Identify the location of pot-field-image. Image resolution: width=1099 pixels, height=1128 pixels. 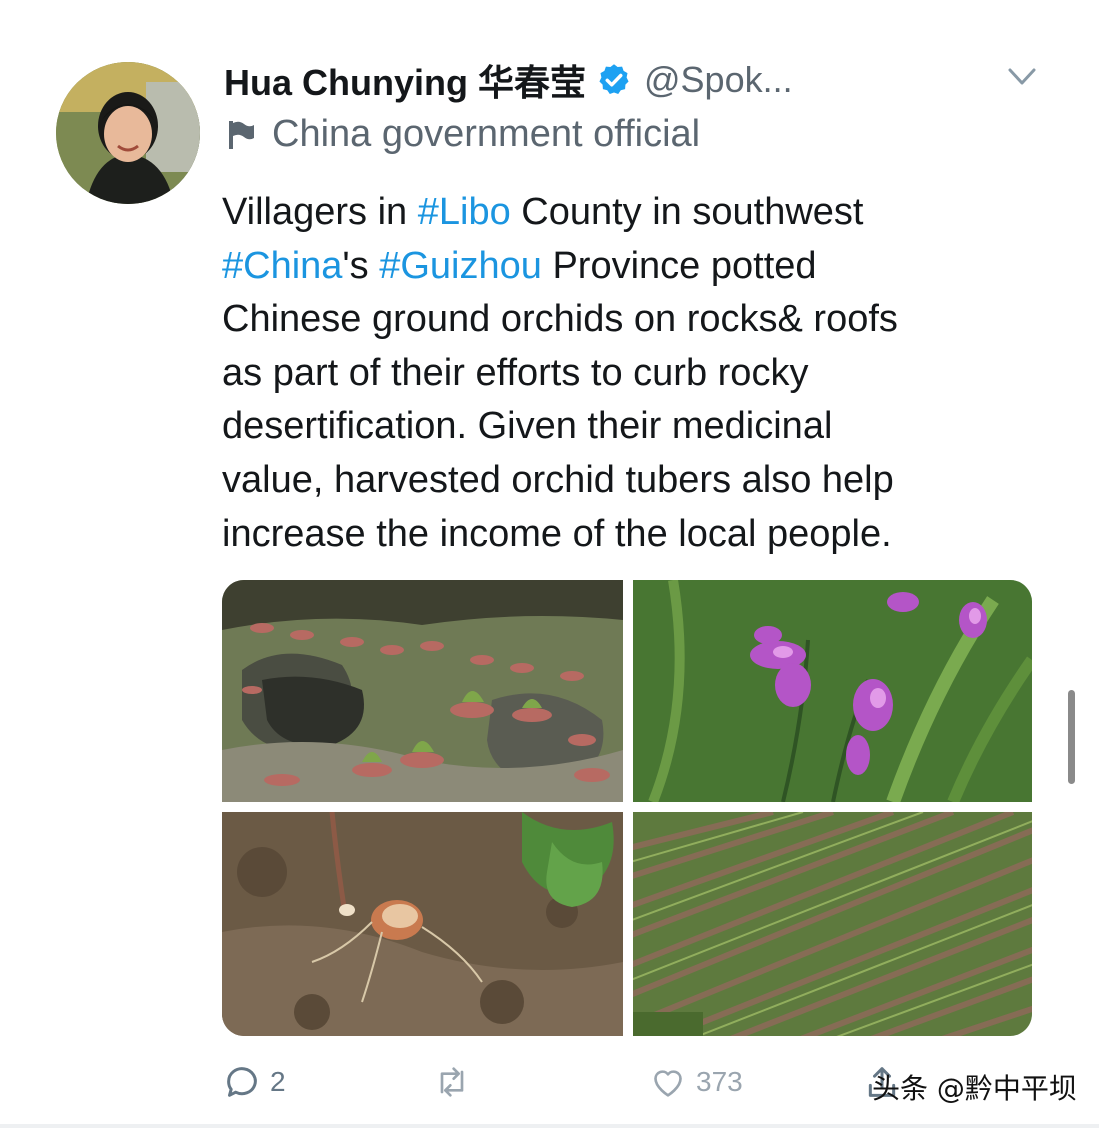
(832, 924).